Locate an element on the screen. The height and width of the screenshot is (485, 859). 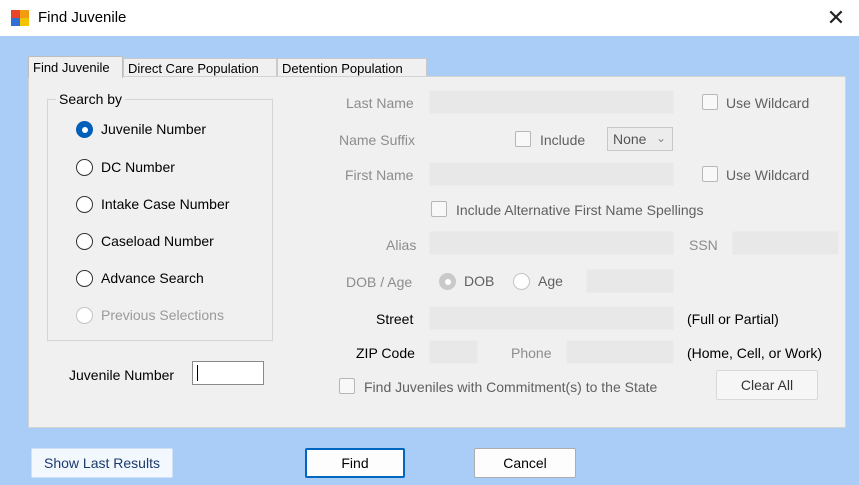
radio-label: DC Number is located at coordinates (138, 167).